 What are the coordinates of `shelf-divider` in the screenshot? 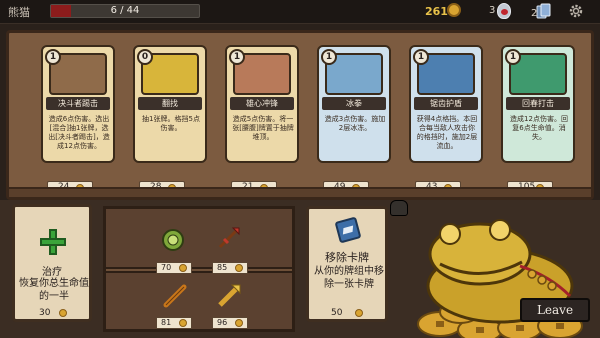 It's located at (199, 270).